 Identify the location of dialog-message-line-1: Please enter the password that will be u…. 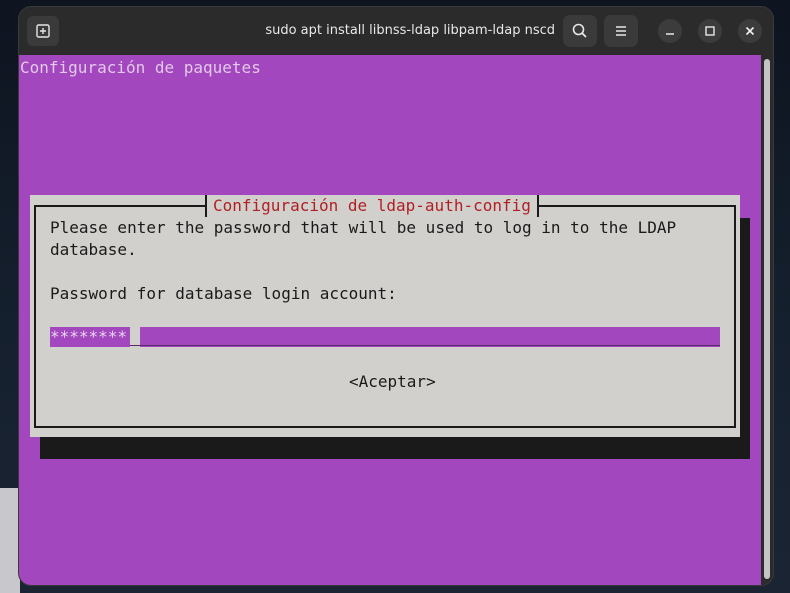
(363, 227).